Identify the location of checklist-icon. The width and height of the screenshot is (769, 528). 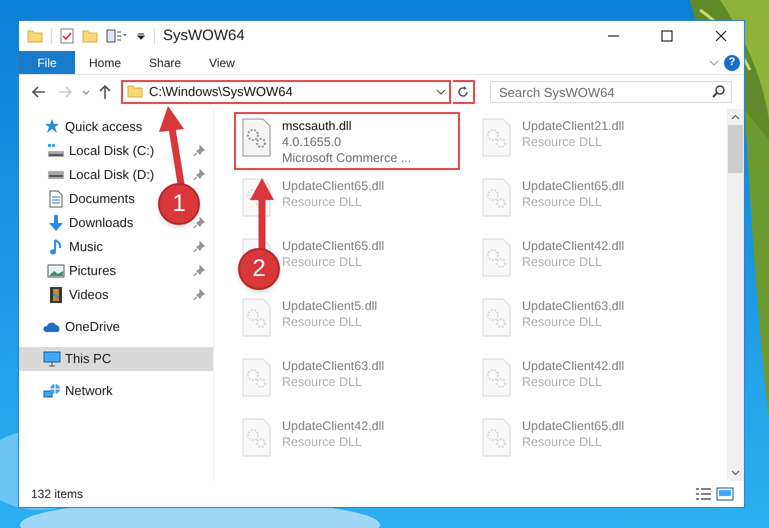
(67, 36).